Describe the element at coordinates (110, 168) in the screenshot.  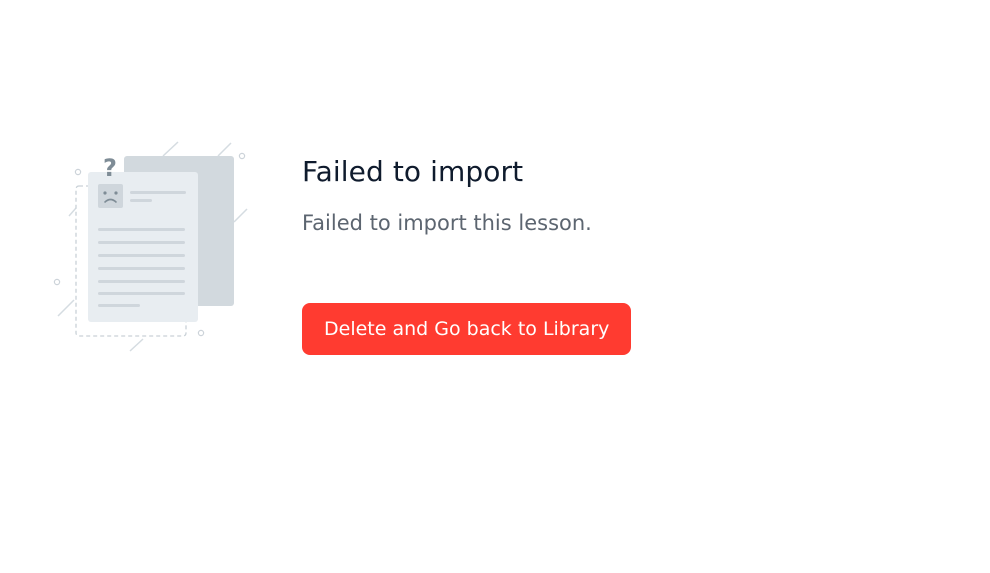
I see `question-mark-glyph: ?` at that location.